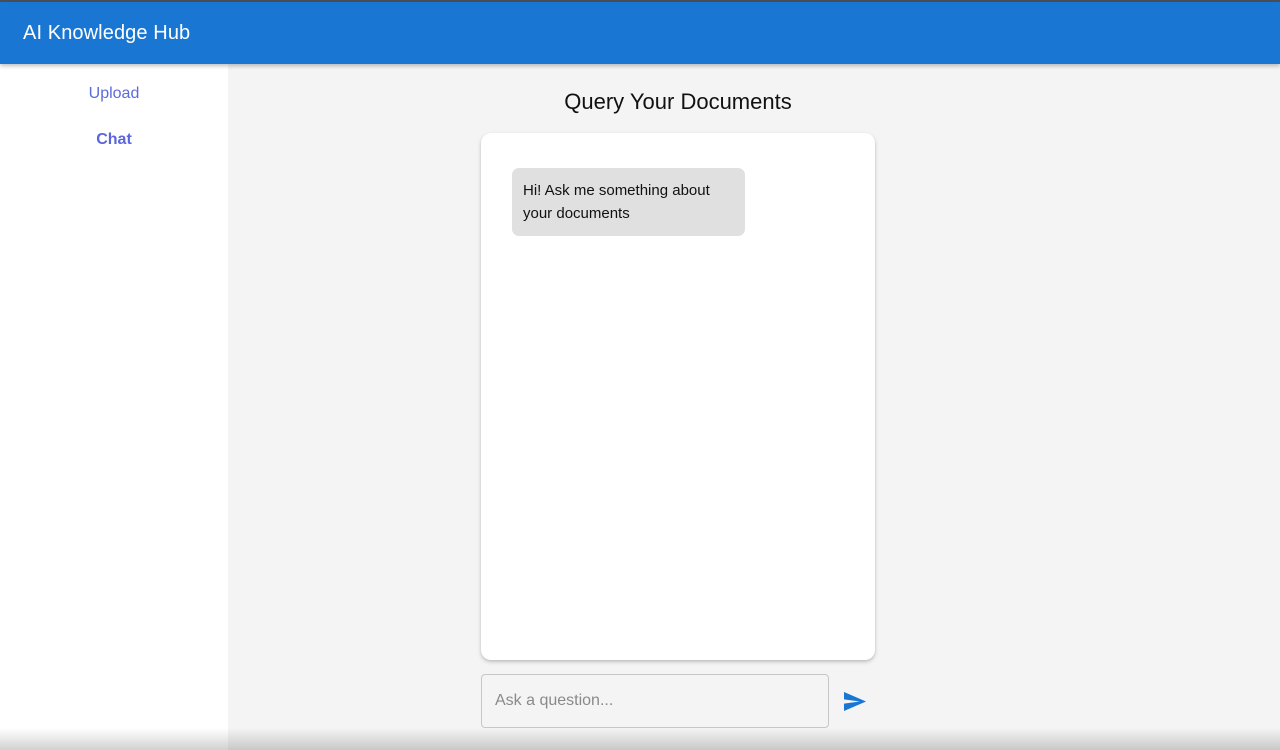 The image size is (1280, 750). Describe the element at coordinates (114, 140) in the screenshot. I see `sidebar-item-chat: Chat` at that location.